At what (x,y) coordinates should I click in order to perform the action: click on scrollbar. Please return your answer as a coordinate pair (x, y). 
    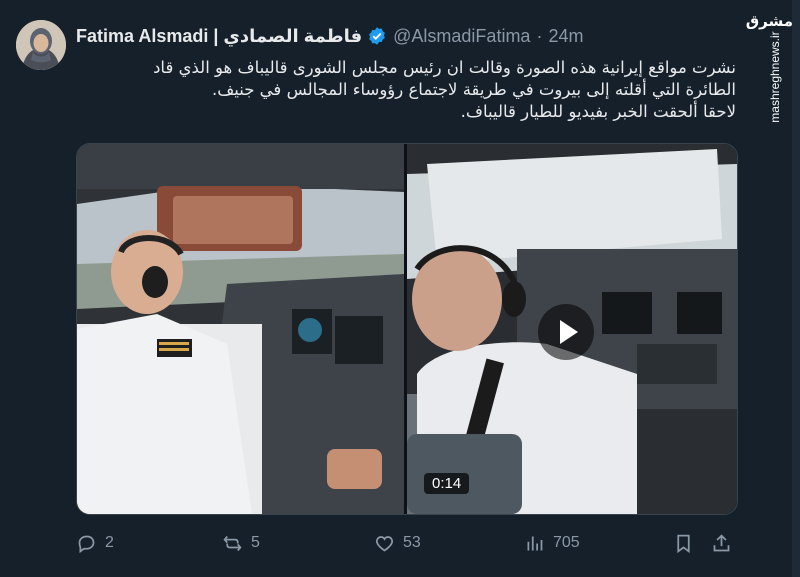
    Looking at the image, I should click on (796, 288).